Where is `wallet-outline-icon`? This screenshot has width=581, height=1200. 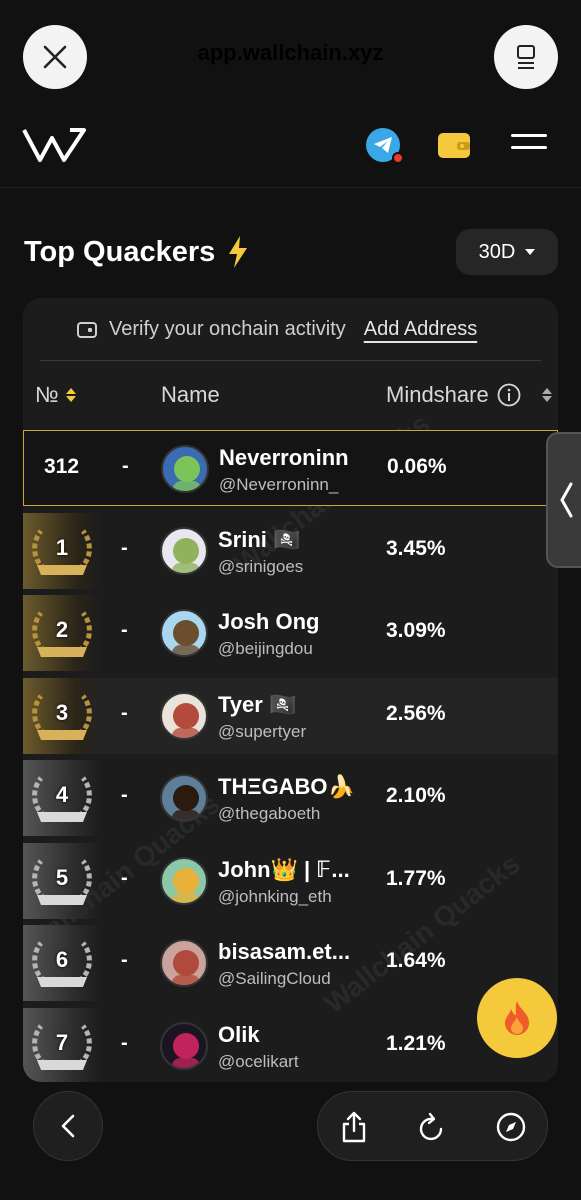
wallet-outline-icon is located at coordinates (87, 329).